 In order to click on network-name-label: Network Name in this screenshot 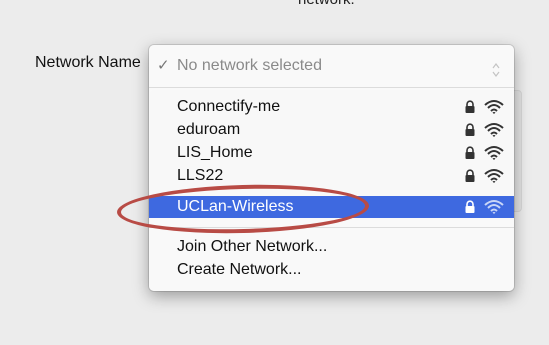, I will do `click(88, 62)`.